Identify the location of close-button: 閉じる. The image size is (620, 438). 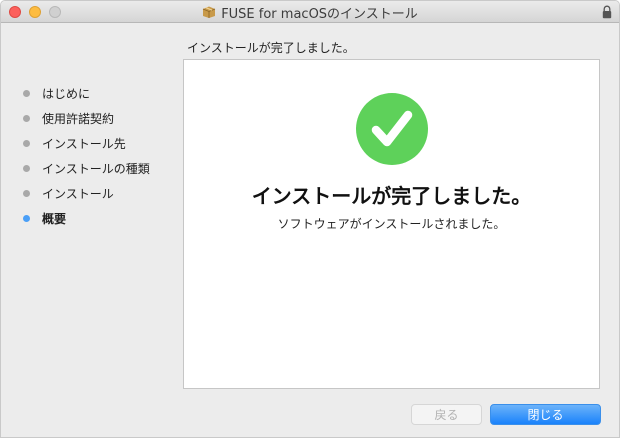
(545, 414).